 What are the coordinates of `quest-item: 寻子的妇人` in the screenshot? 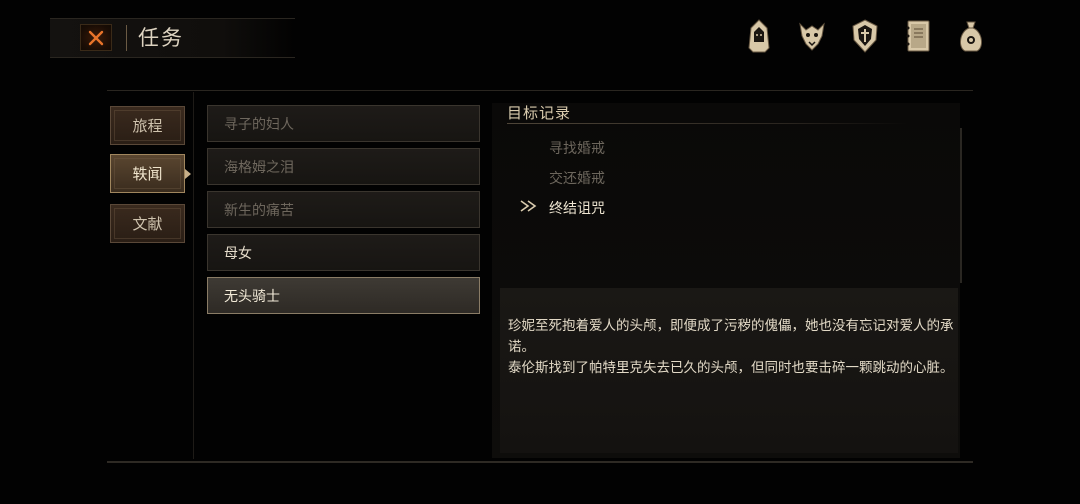 It's located at (343, 123).